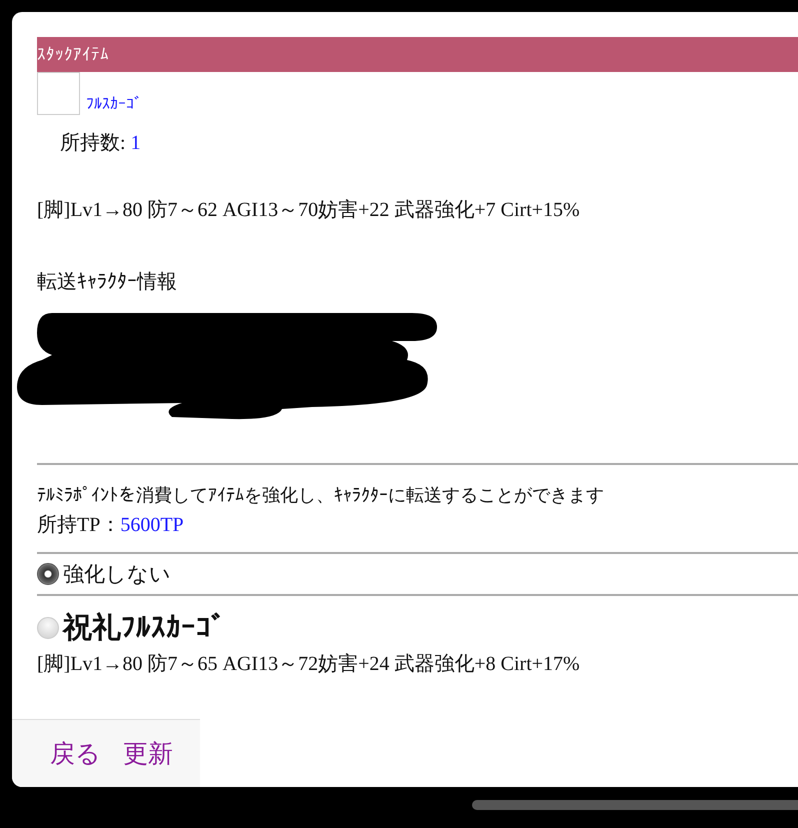 The height and width of the screenshot is (828, 798). Describe the element at coordinates (58, 93) in the screenshot. I see `item-thumbnail` at that location.